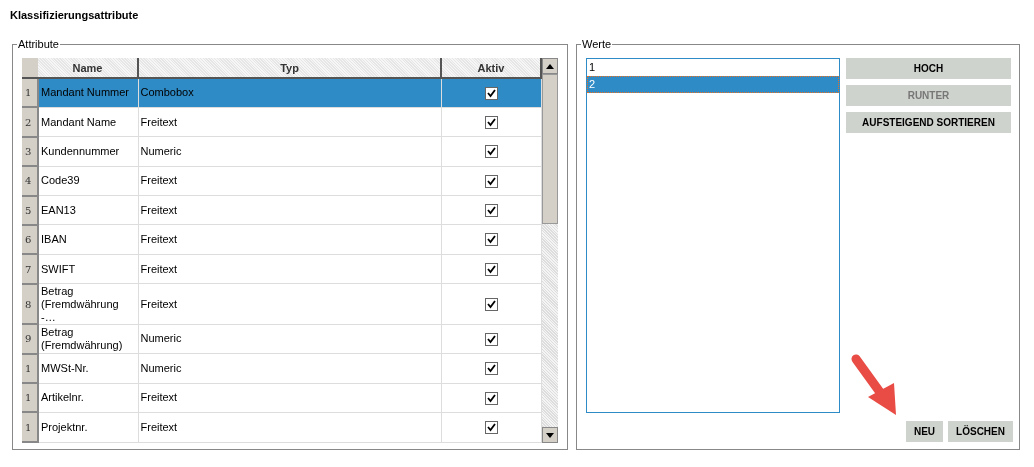  I want to click on group-label: Attribute, so click(38, 44).